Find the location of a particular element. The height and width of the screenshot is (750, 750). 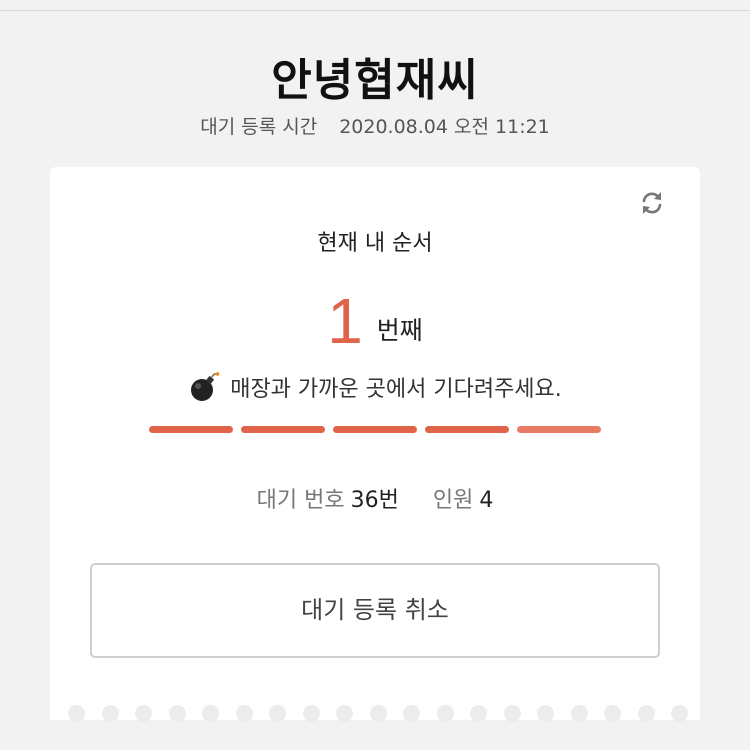

queue-position-unit: 번째 is located at coordinates (399, 330).